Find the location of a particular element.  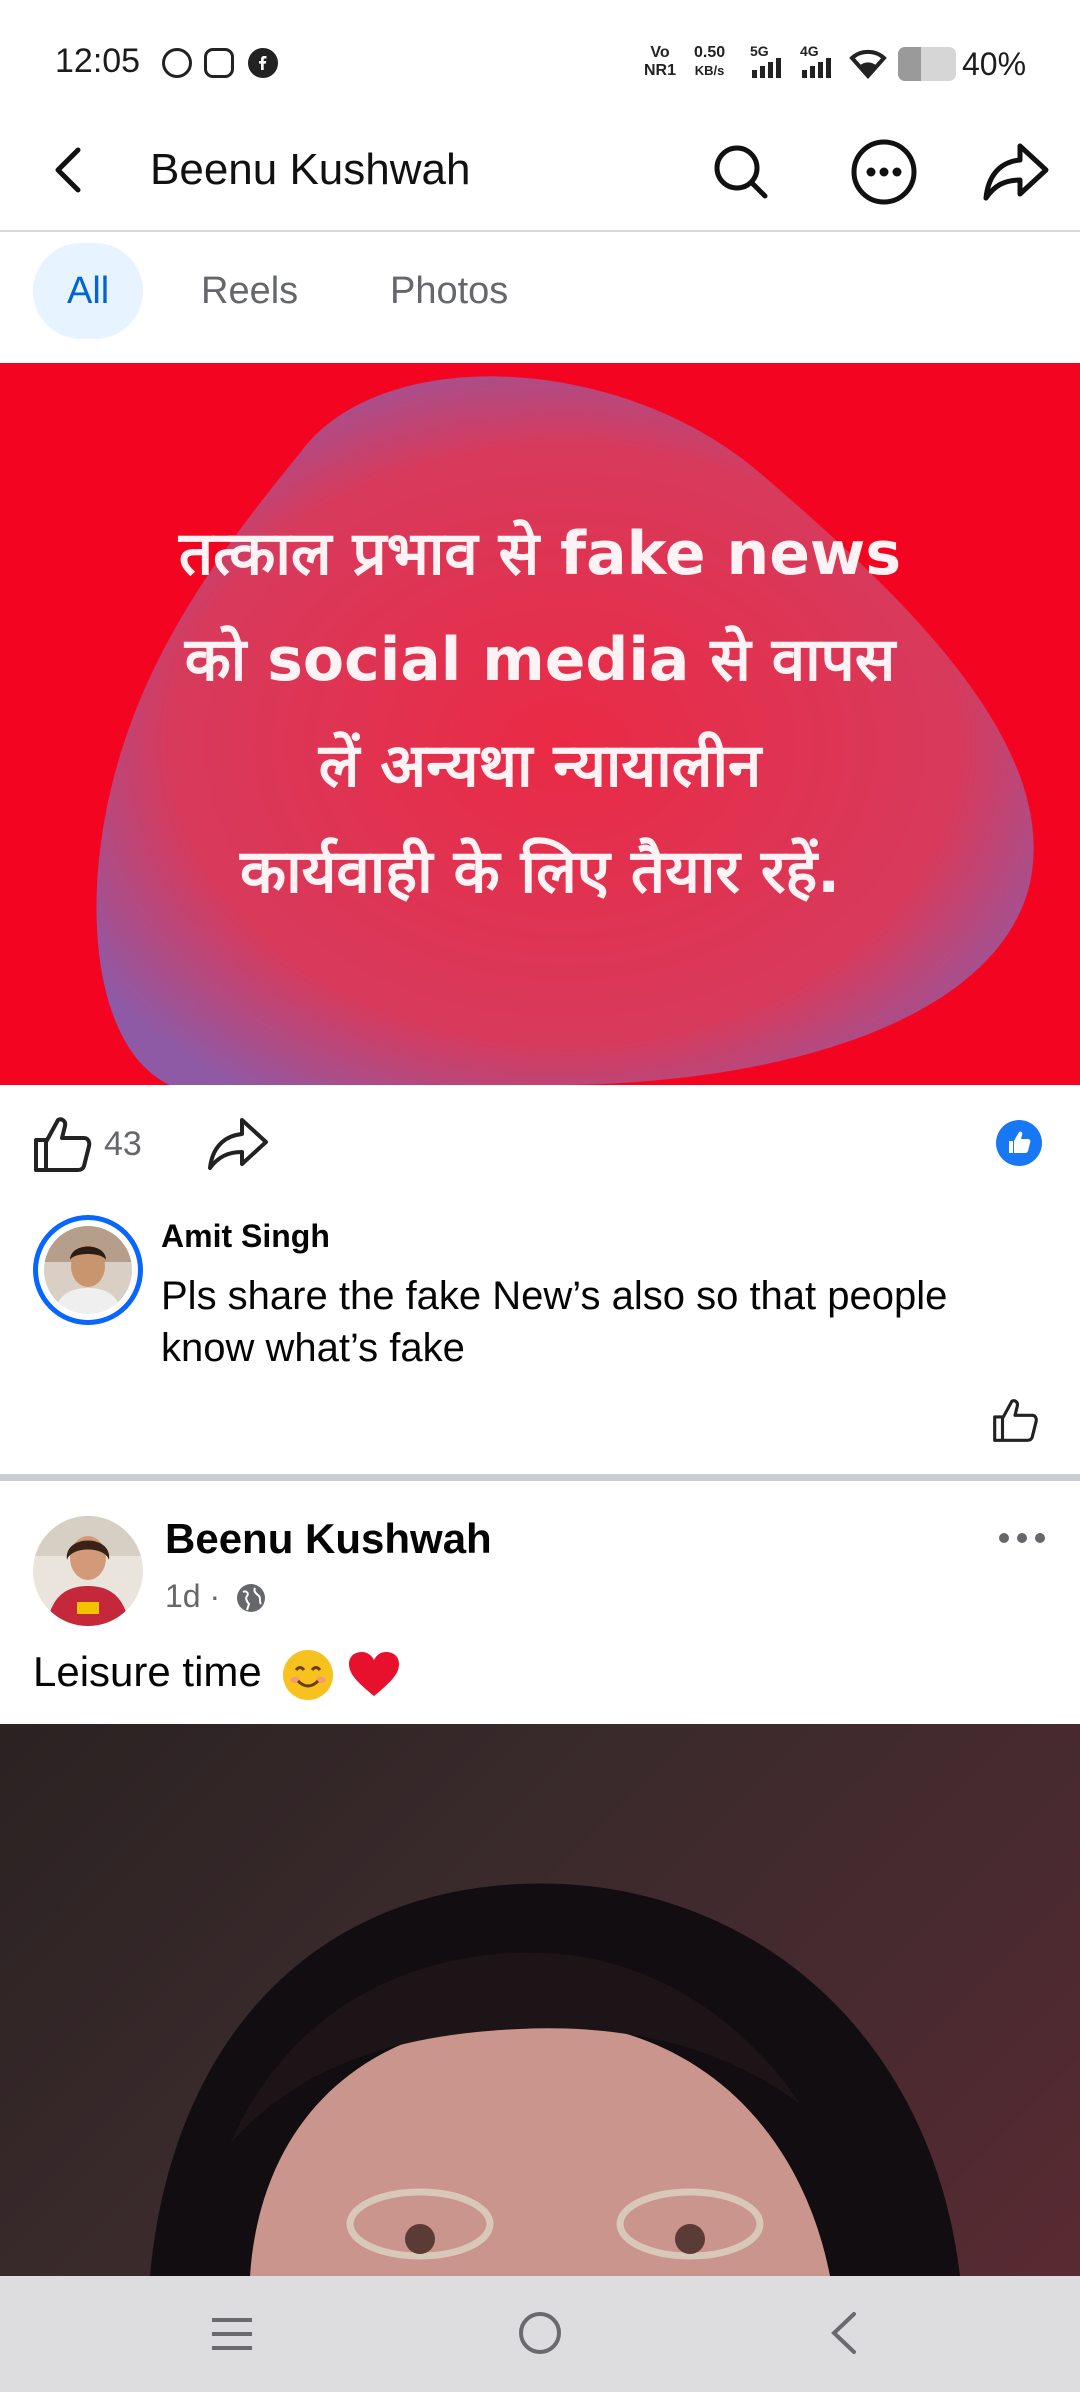

tab-reels: Reels is located at coordinates (249, 291).